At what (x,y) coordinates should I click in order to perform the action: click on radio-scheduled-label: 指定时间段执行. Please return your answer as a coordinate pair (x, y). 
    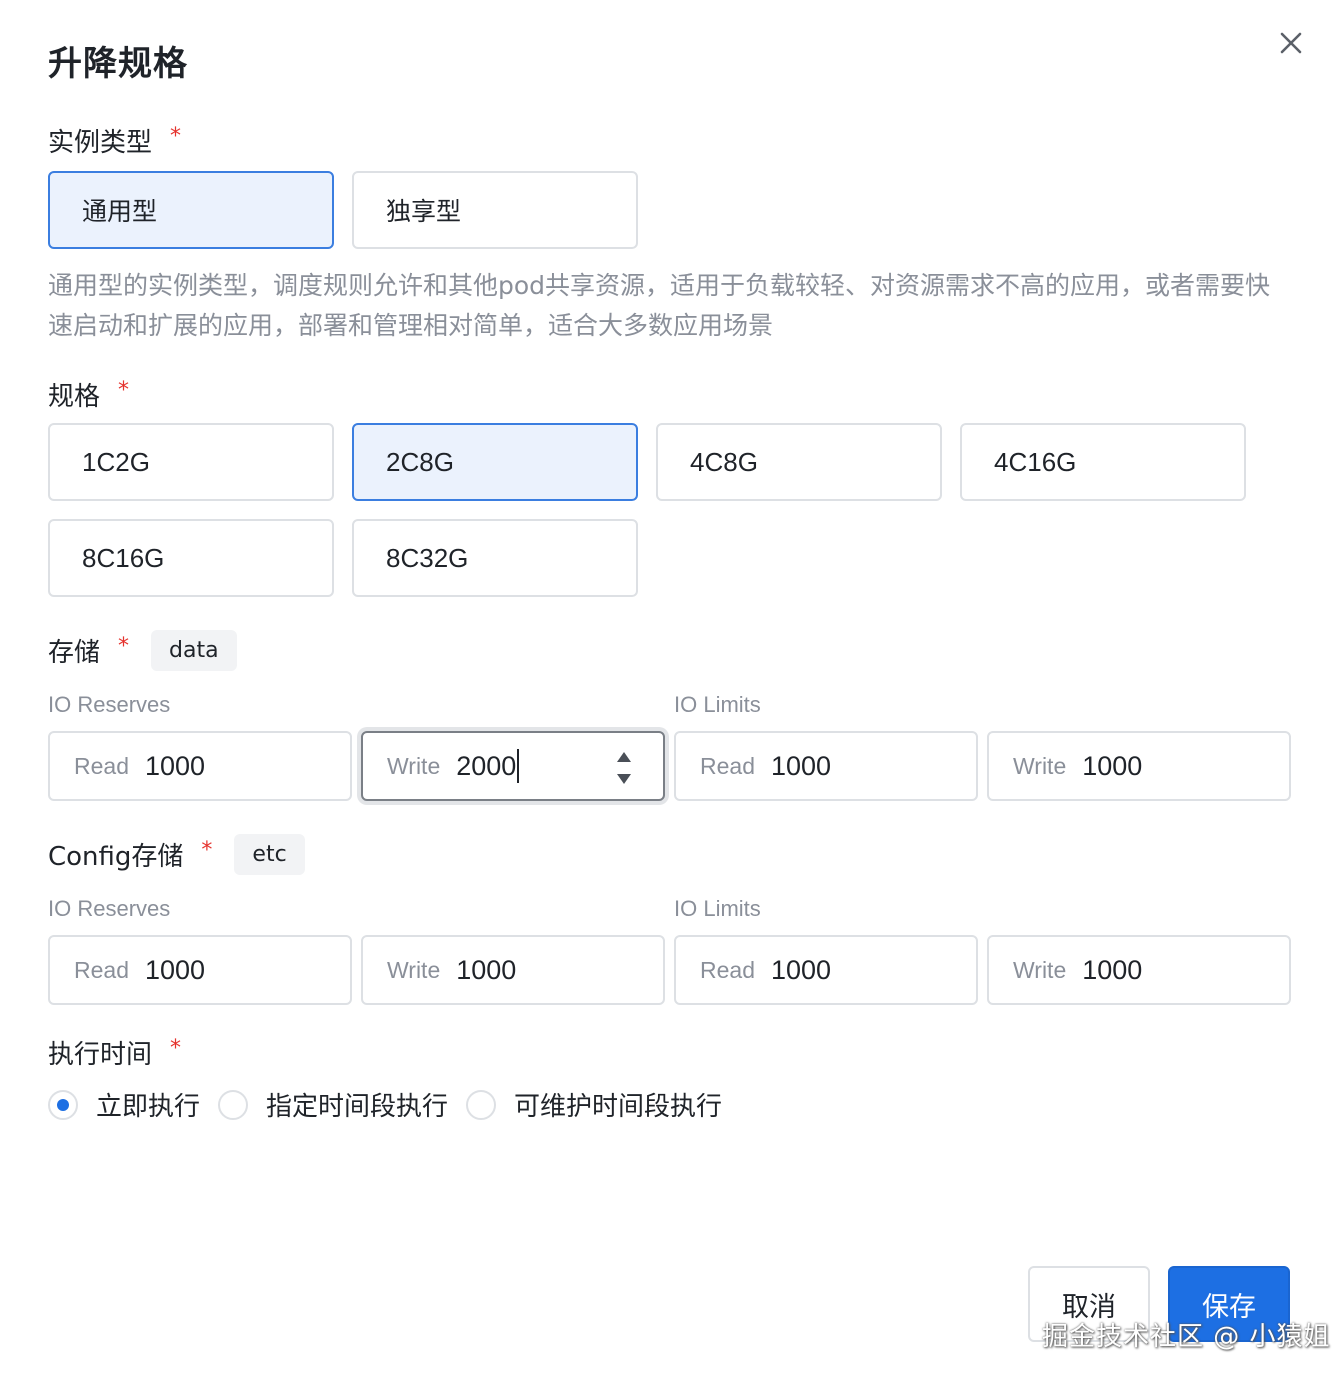
    Looking at the image, I should click on (357, 1104).